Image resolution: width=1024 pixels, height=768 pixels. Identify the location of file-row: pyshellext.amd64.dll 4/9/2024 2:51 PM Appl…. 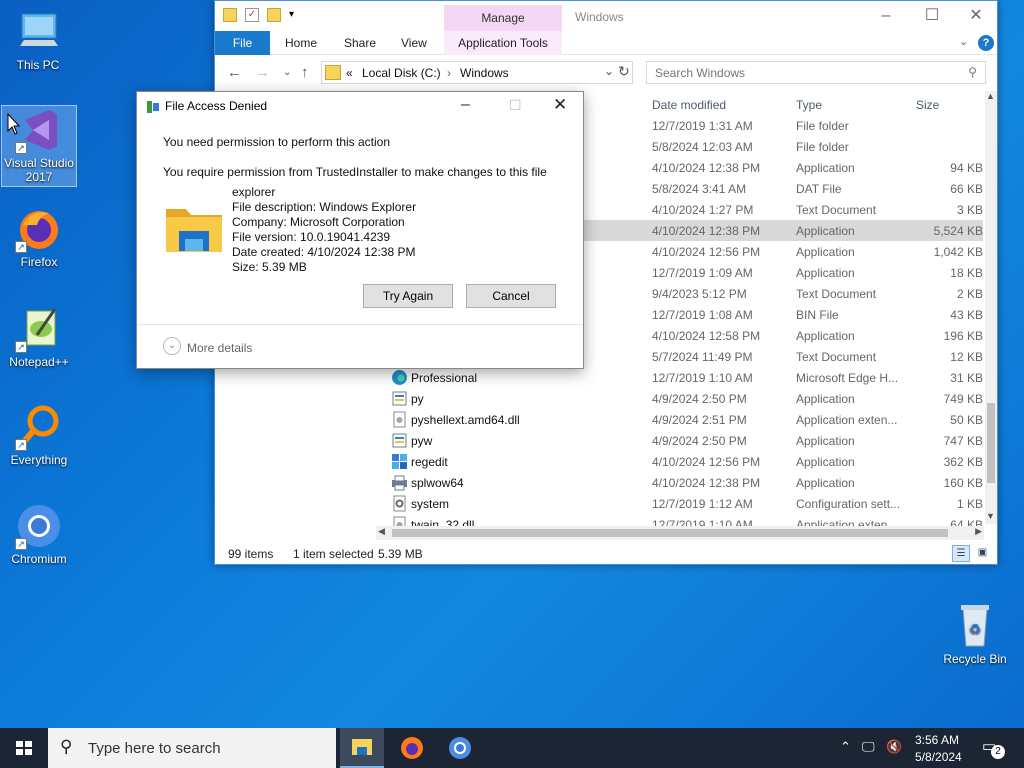
(599, 419).